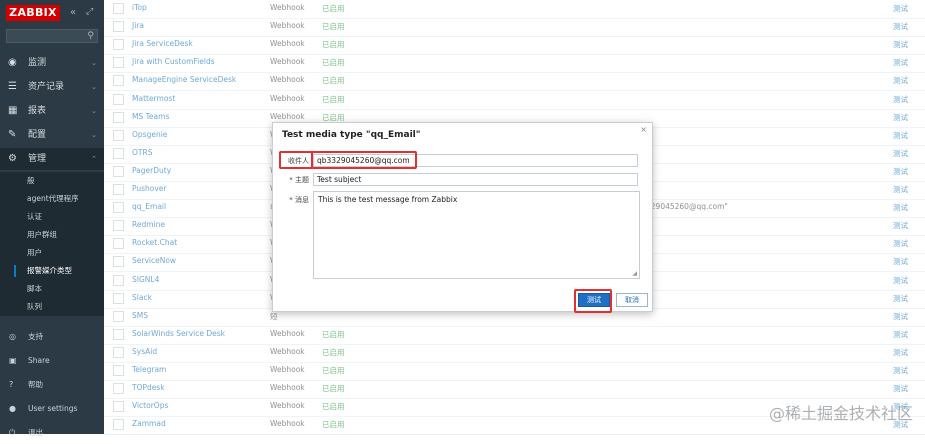 The image size is (925, 444). What do you see at coordinates (52, 289) in the screenshot?
I see `subnav-scripts: 脚本` at bounding box center [52, 289].